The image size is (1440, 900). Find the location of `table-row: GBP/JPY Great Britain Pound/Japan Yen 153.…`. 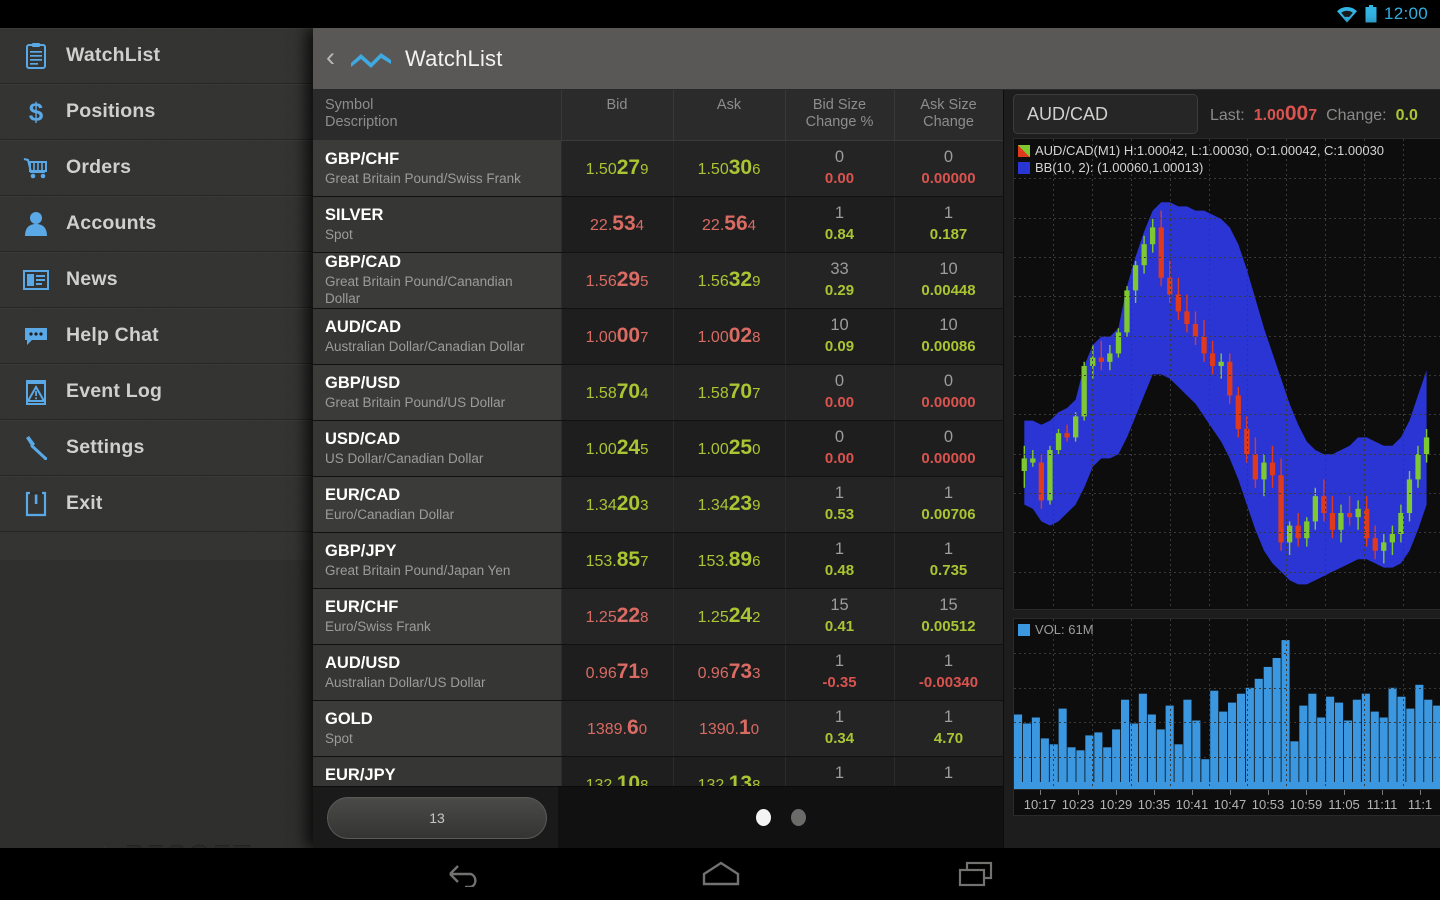

table-row: GBP/JPY Great Britain Pound/Japan Yen 153.… is located at coordinates (658, 560).